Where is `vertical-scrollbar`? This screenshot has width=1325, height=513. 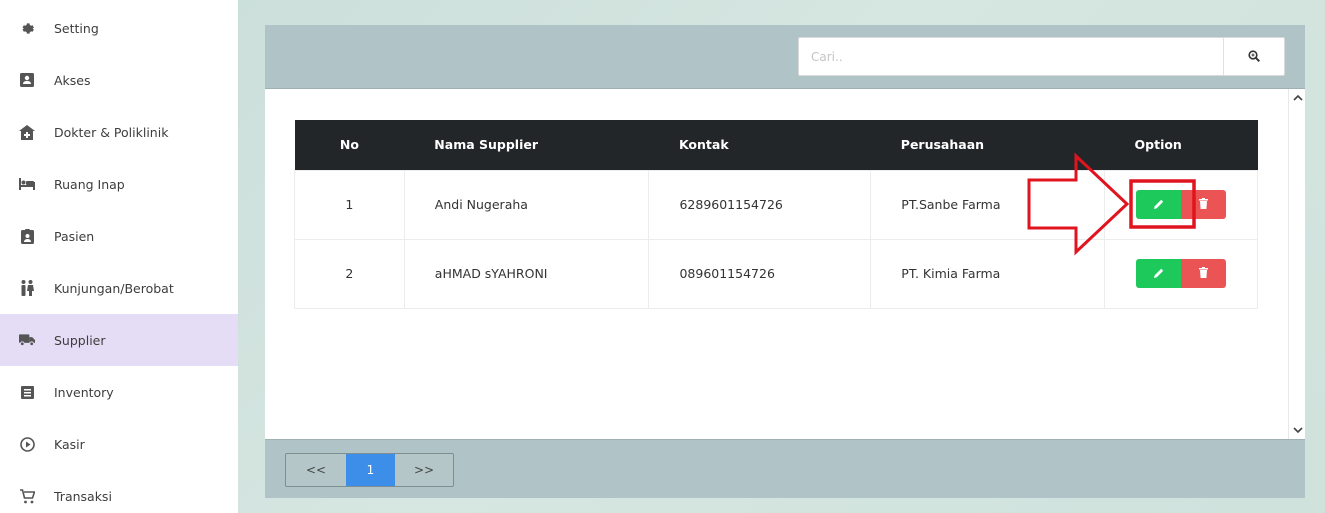
vertical-scrollbar is located at coordinates (1296, 264).